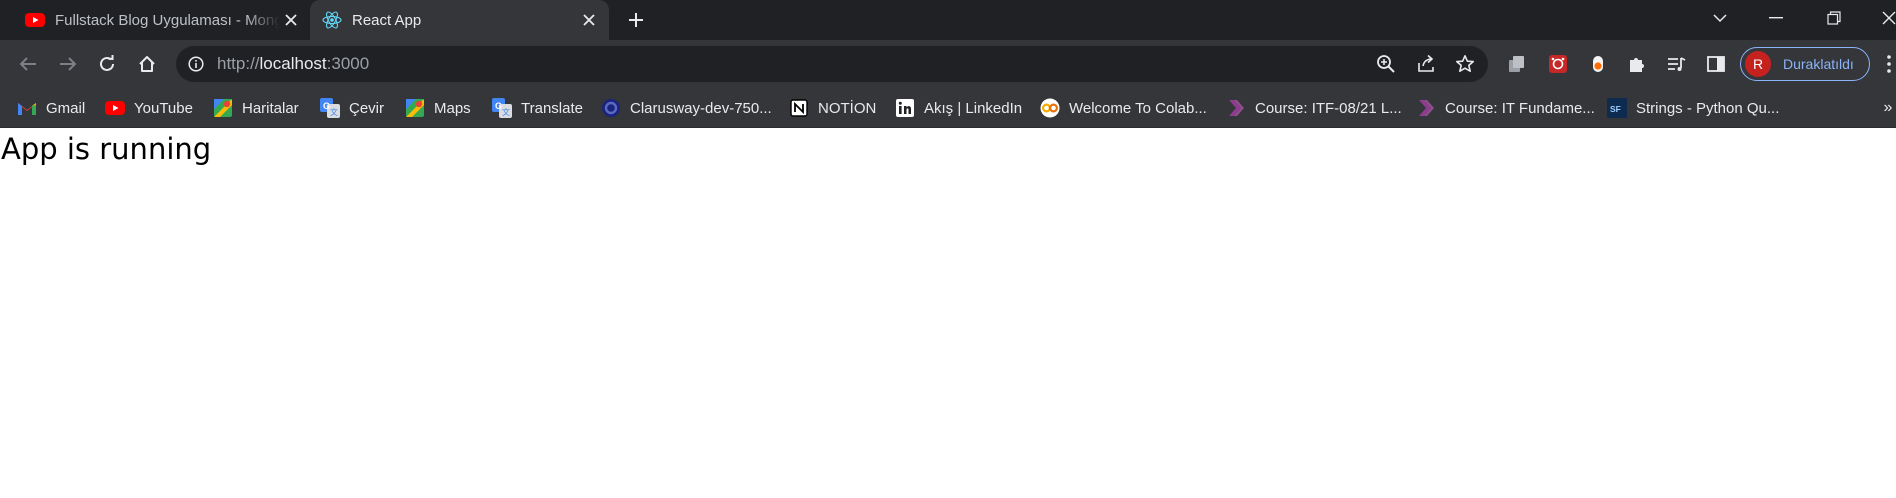  I want to click on bookmark-haritalar: Haritalar, so click(256, 108).